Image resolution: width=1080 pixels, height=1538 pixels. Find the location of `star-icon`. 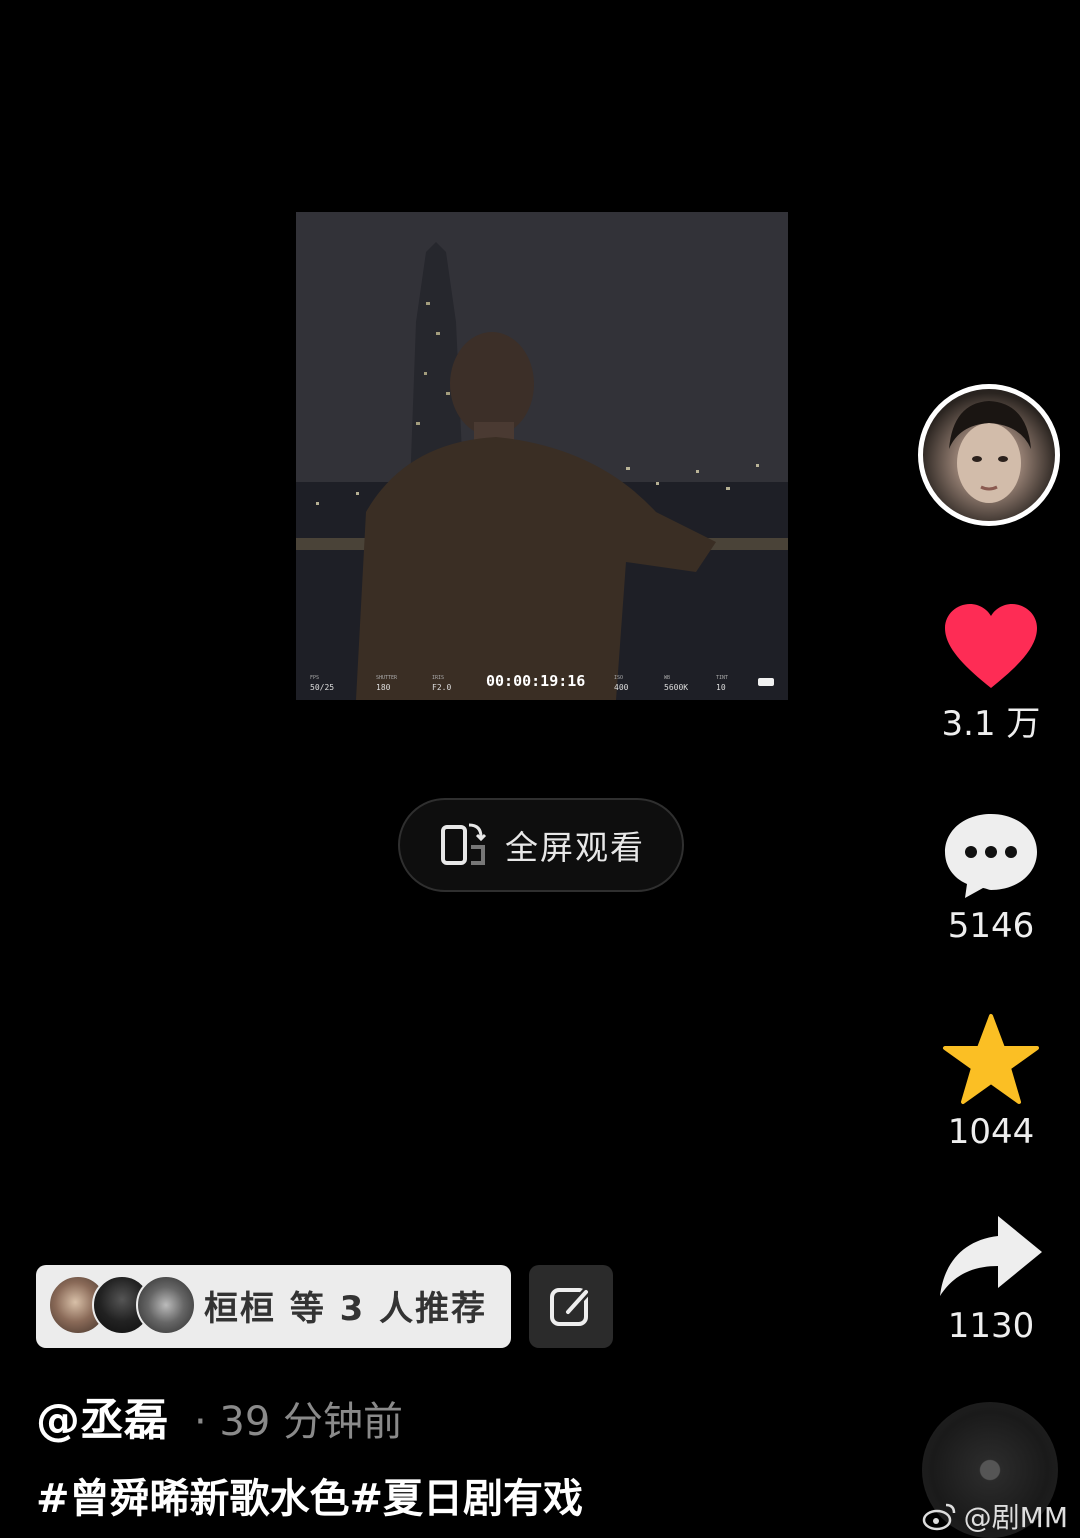

star-icon is located at coordinates (991, 1059).